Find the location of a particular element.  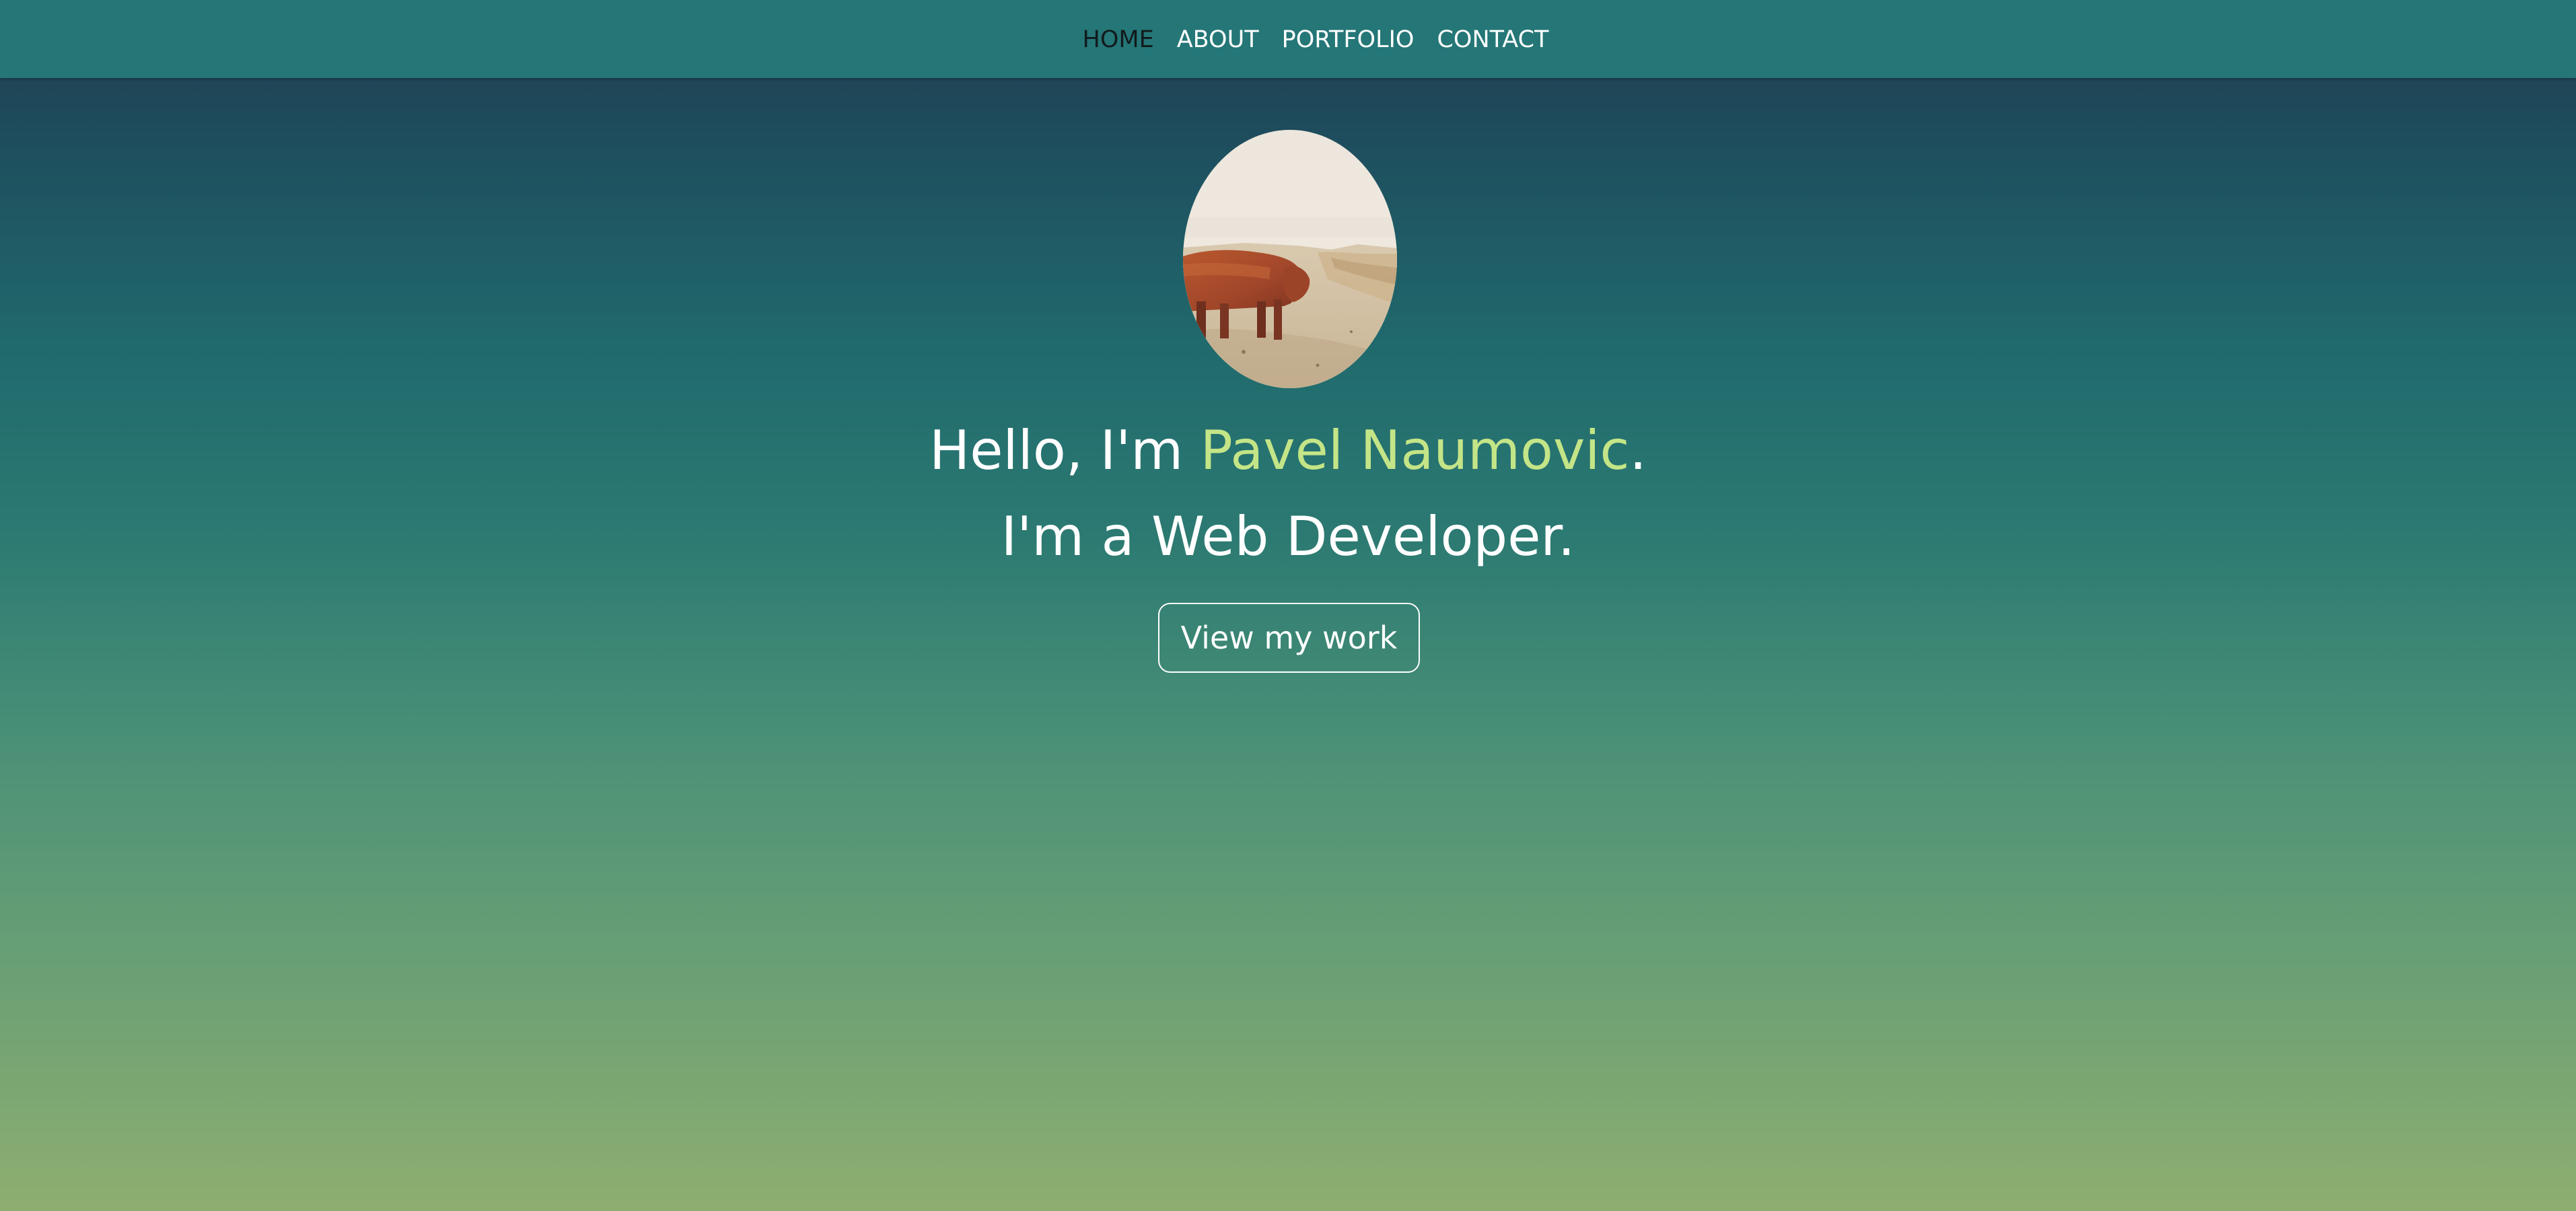

nav-list: HOME ABOUT PORTFOLIO CONTACT is located at coordinates (1316, 39).